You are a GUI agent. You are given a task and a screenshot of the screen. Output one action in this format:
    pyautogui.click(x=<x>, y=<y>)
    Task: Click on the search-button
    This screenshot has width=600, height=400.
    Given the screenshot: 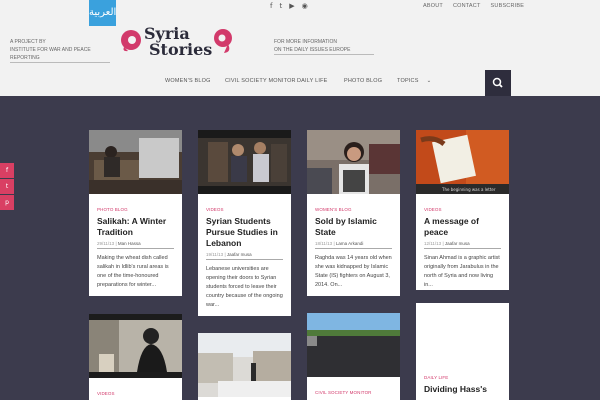 What is the action you would take?
    pyautogui.click(x=498, y=83)
    